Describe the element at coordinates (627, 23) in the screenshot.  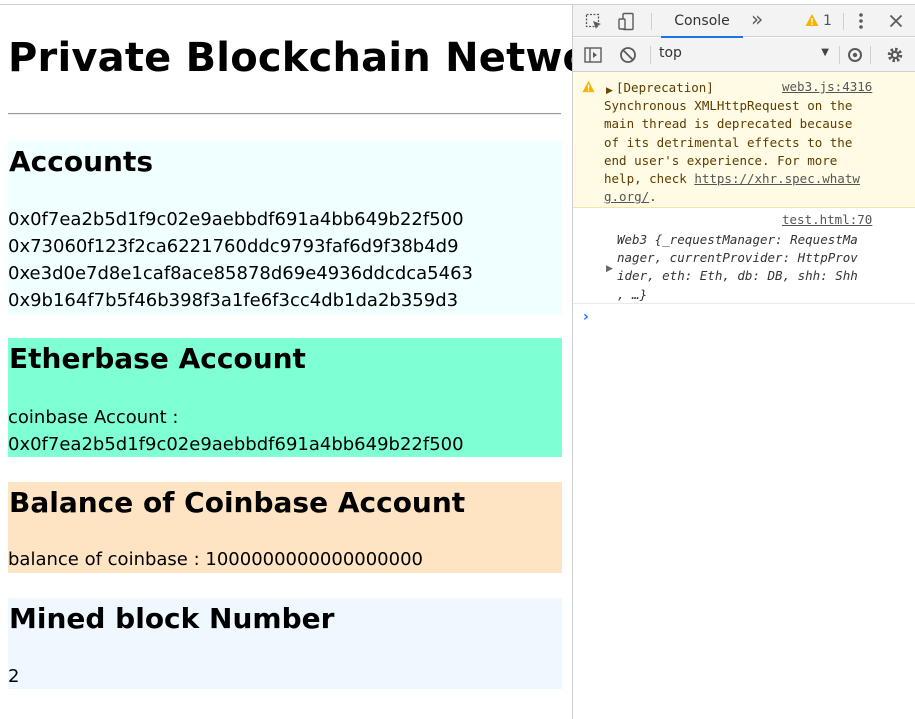
I see `device-toggle-icon` at that location.